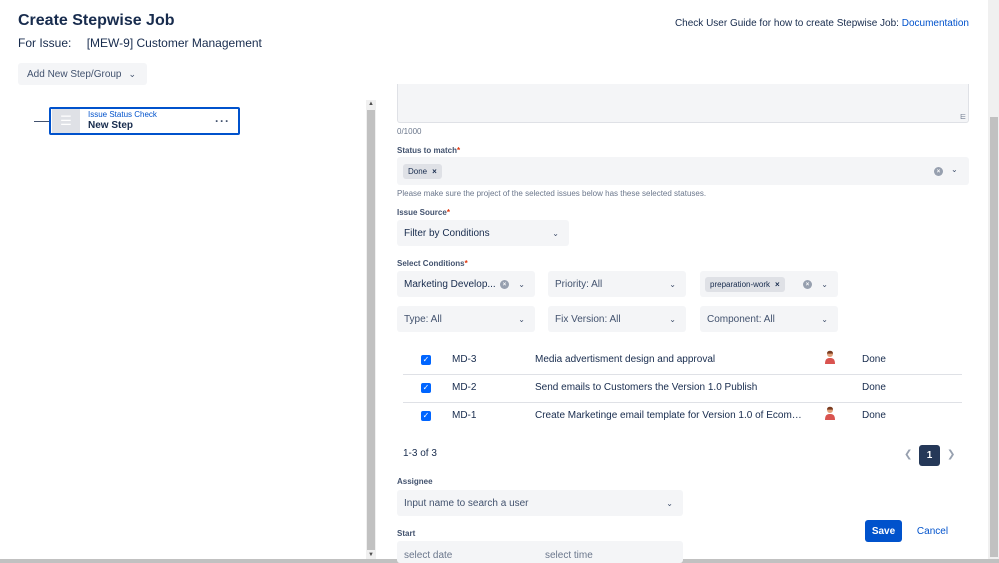 The height and width of the screenshot is (563, 999). I want to click on tree-connector, so click(42, 121).